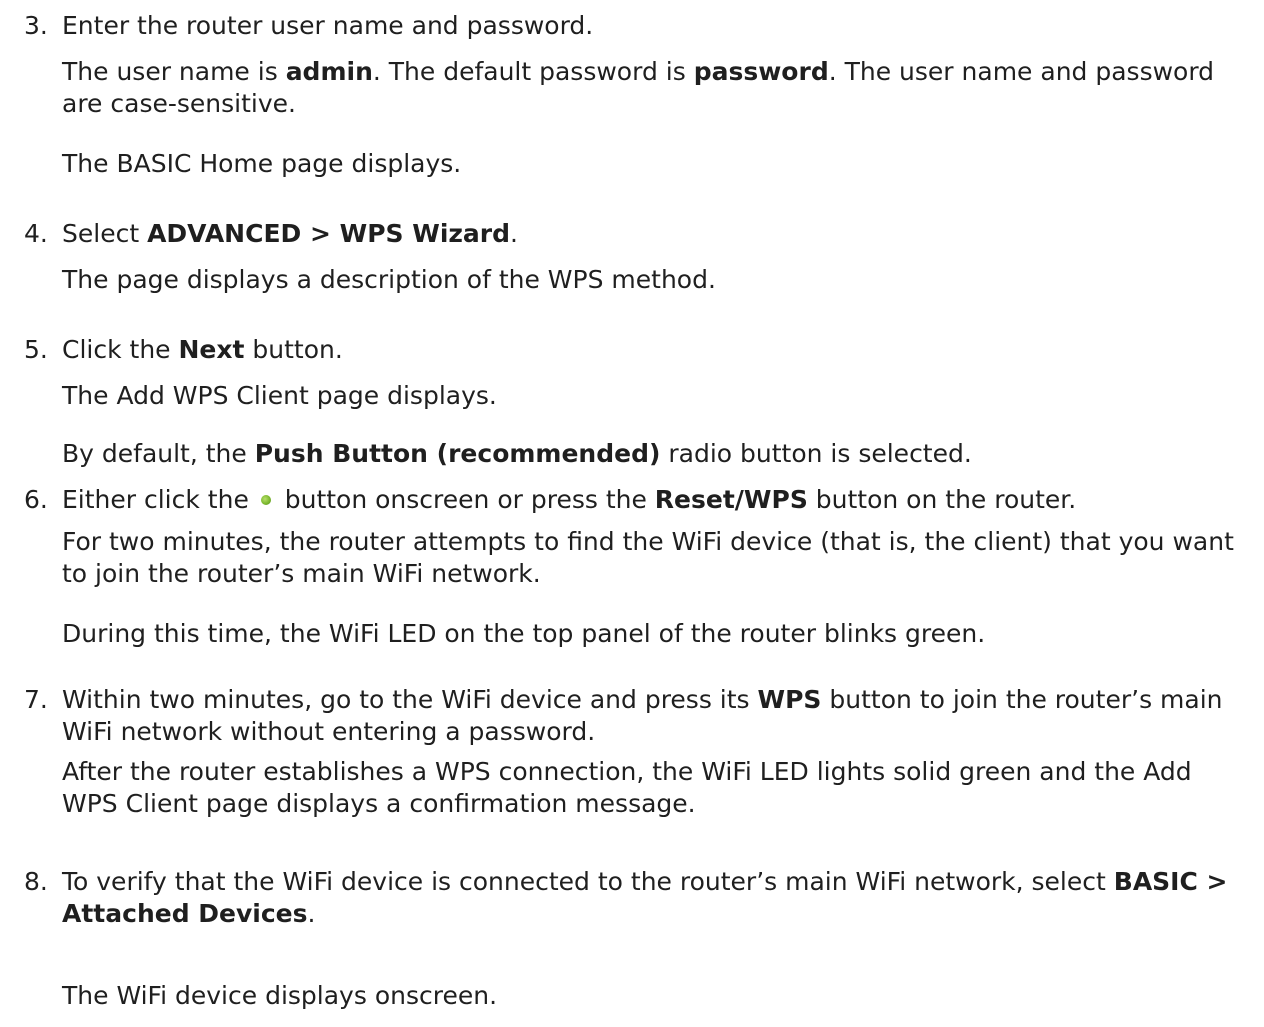 This screenshot has width=1264, height=1027. What do you see at coordinates (761, 71) in the screenshot?
I see `password-value: password` at bounding box center [761, 71].